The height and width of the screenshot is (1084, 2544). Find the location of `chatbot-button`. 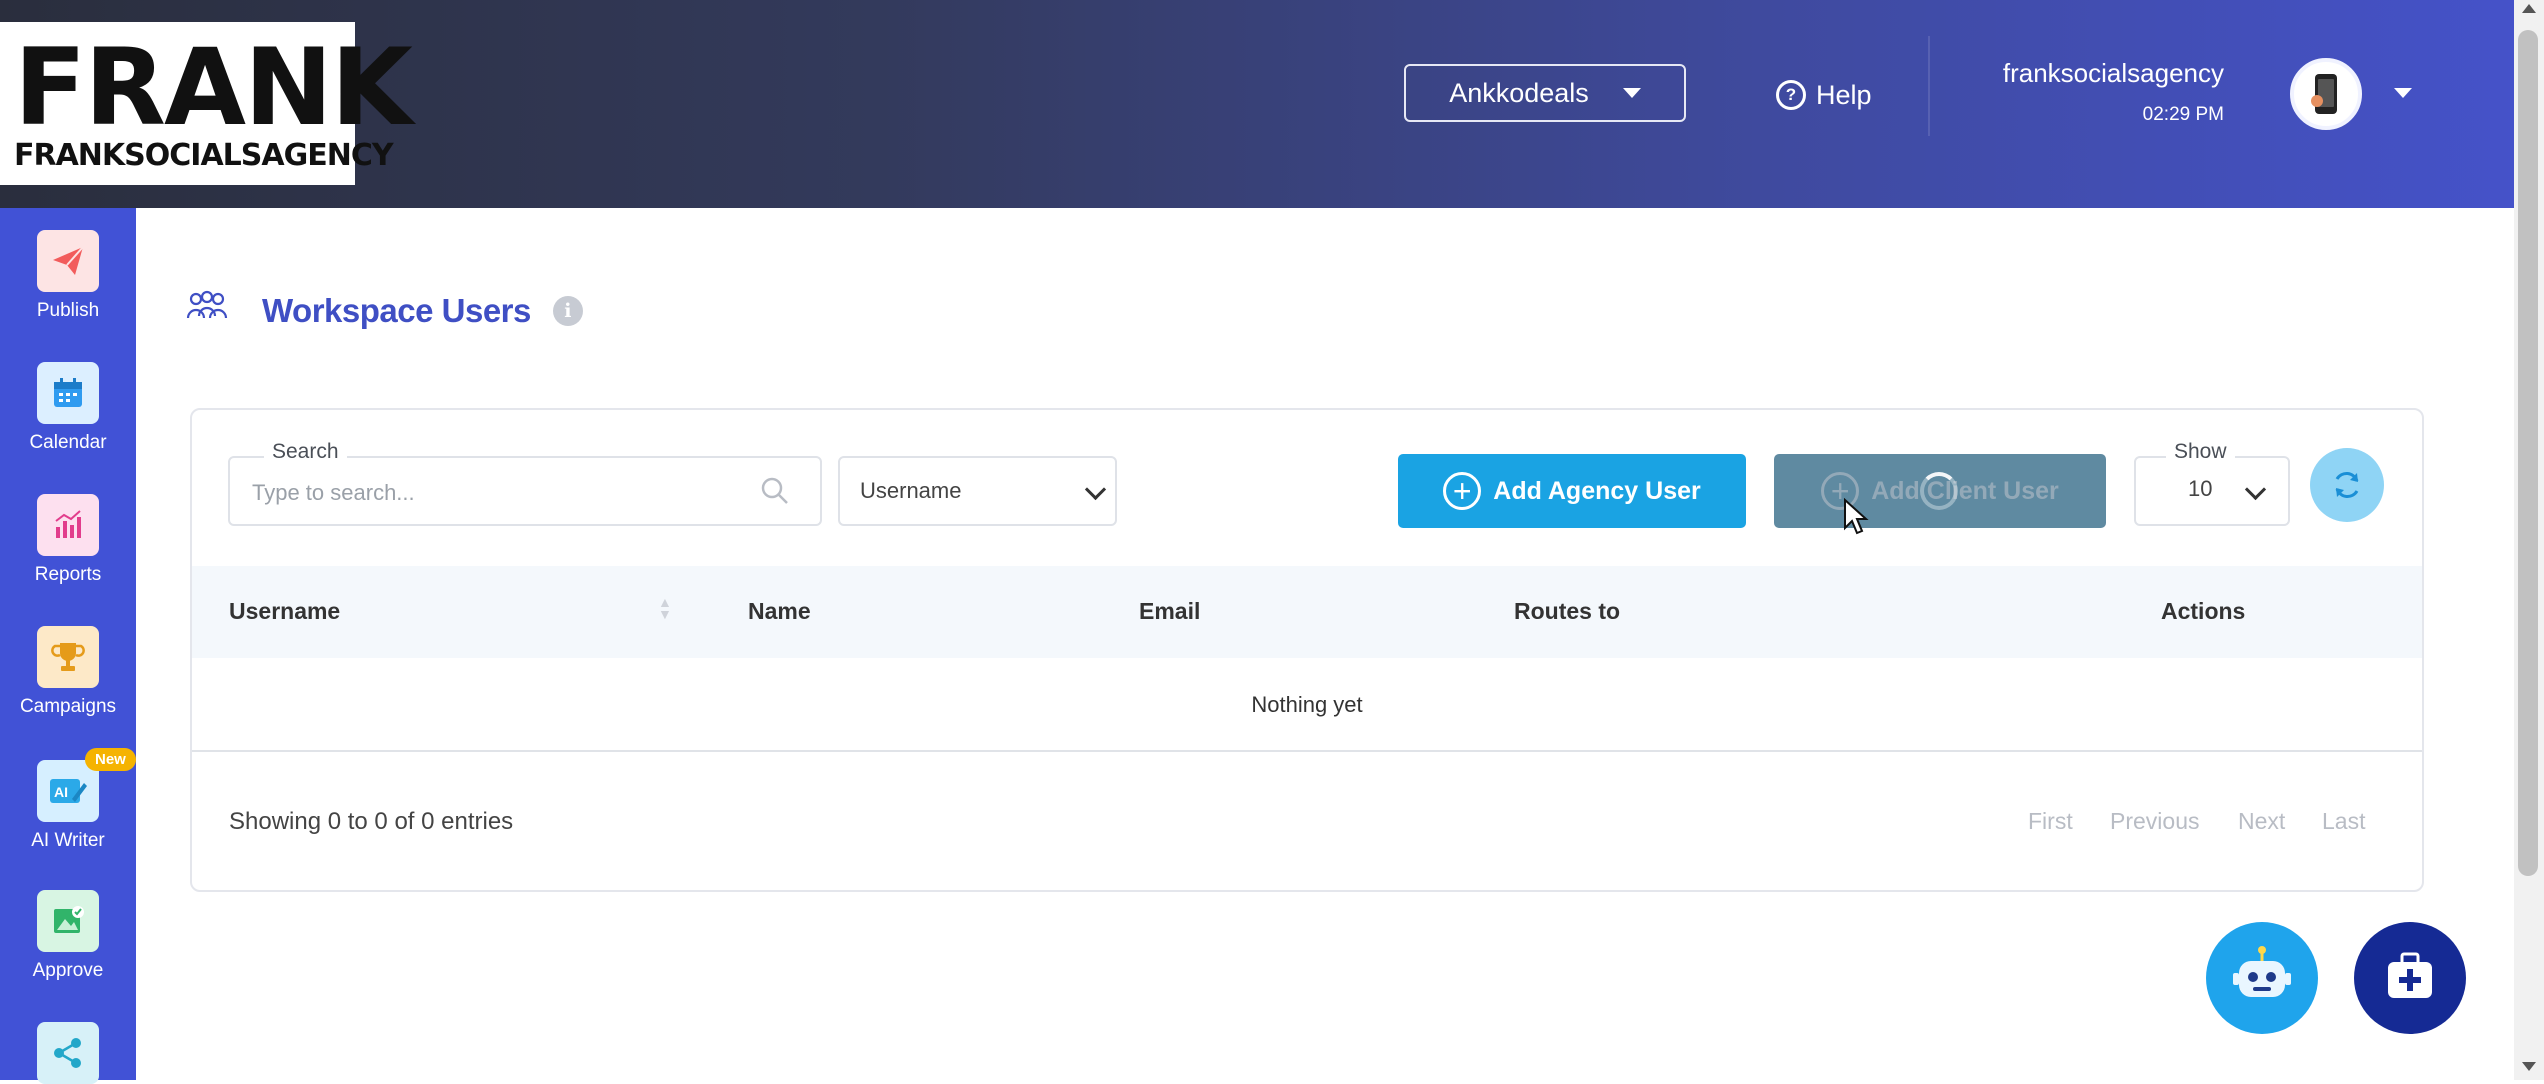

chatbot-button is located at coordinates (2262, 978).